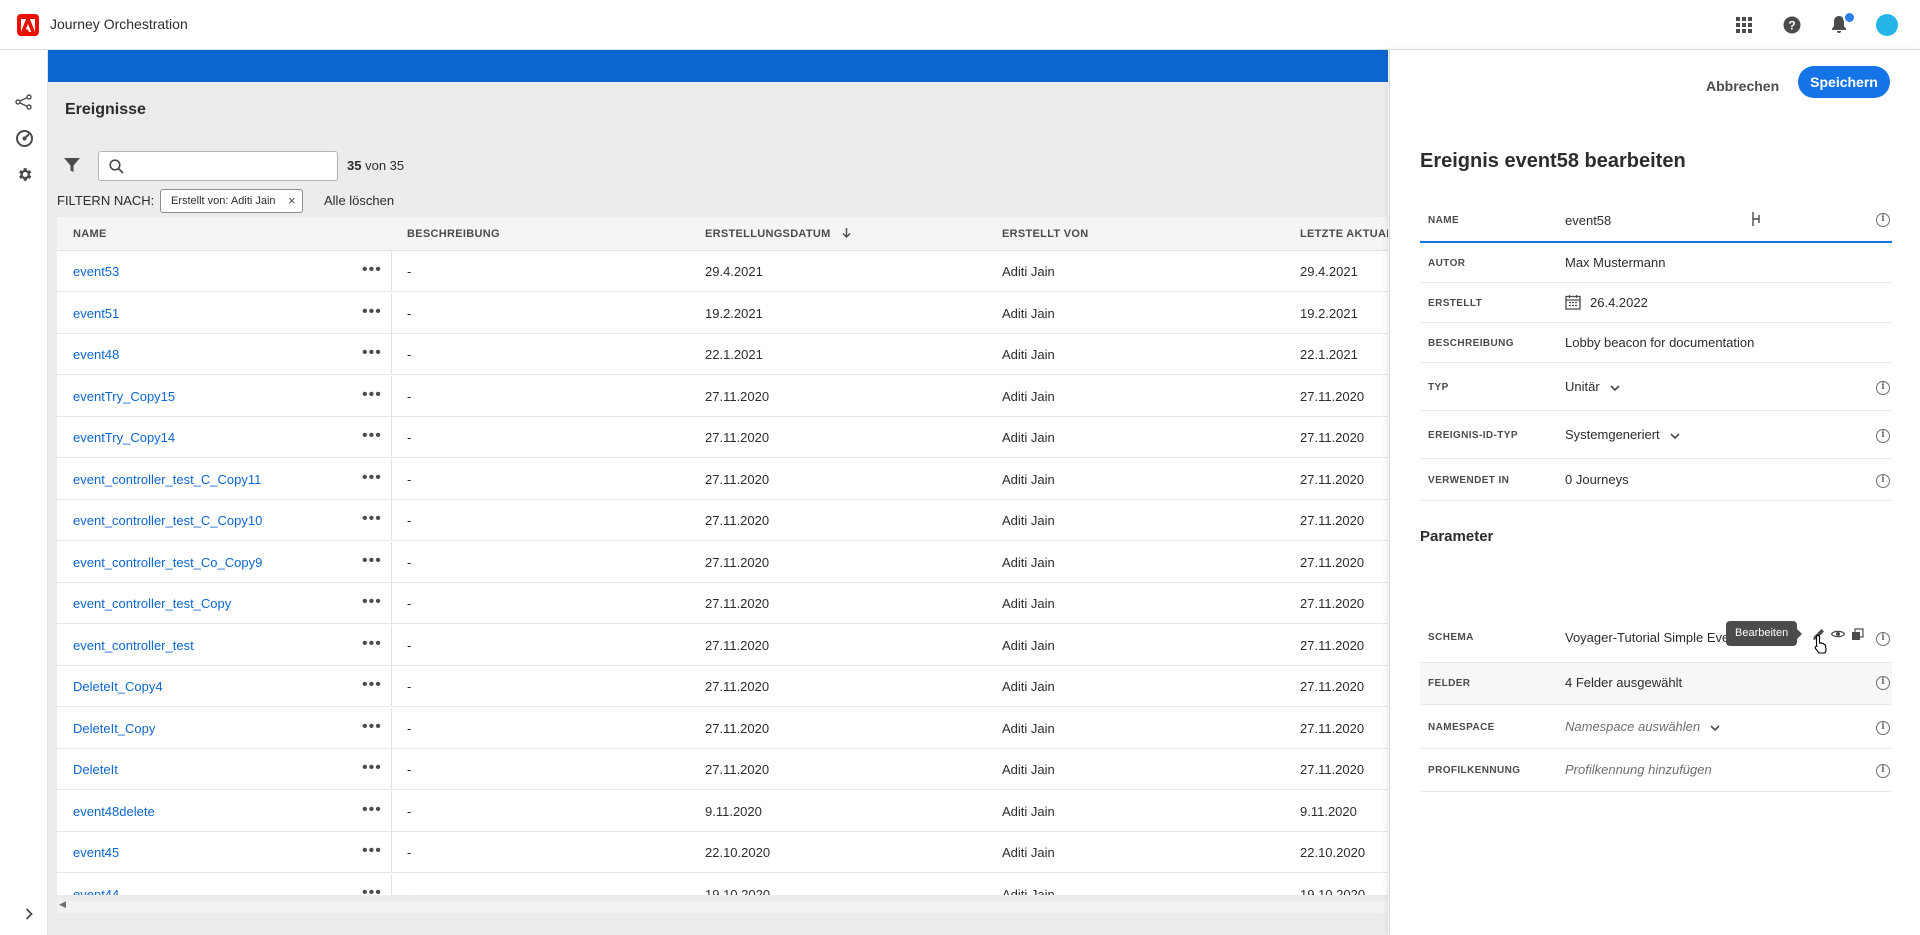  What do you see at coordinates (1045, 234) in the screenshot?
I see `column-header-created-by: ERSTELLT VON` at bounding box center [1045, 234].